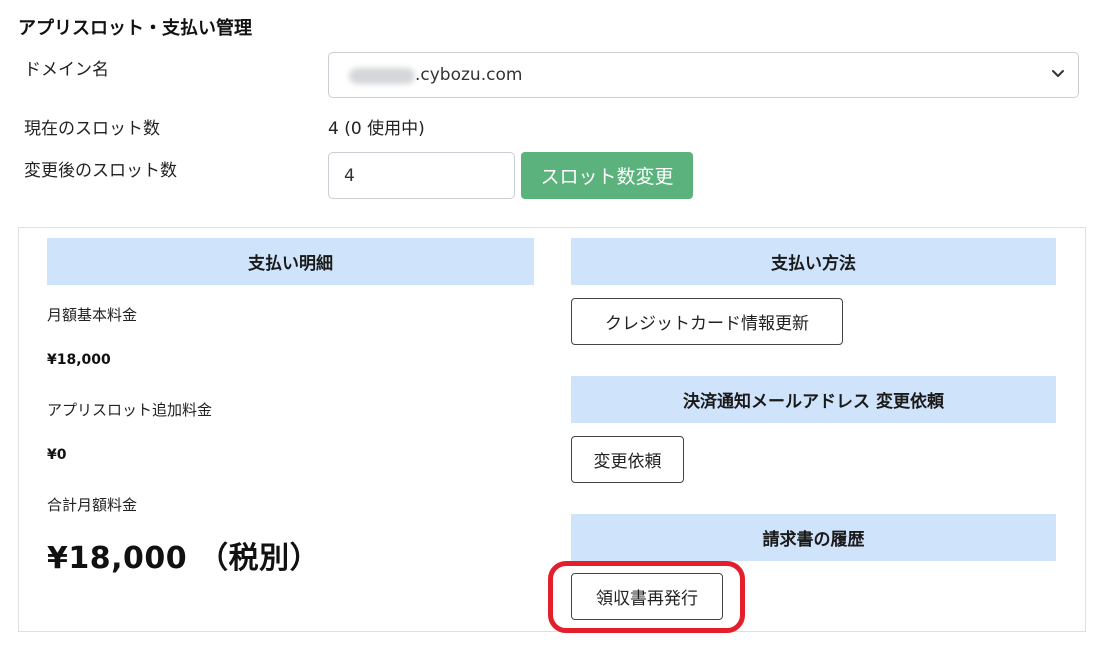 The image size is (1102, 651). What do you see at coordinates (382, 76) in the screenshot?
I see `redacted-subdomain` at bounding box center [382, 76].